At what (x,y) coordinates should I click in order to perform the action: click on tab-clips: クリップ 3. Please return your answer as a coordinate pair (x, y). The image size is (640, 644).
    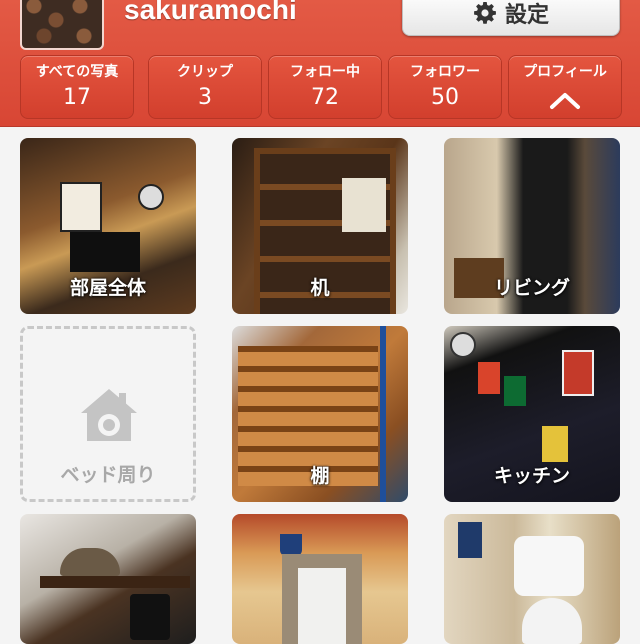
    Looking at the image, I should click on (205, 87).